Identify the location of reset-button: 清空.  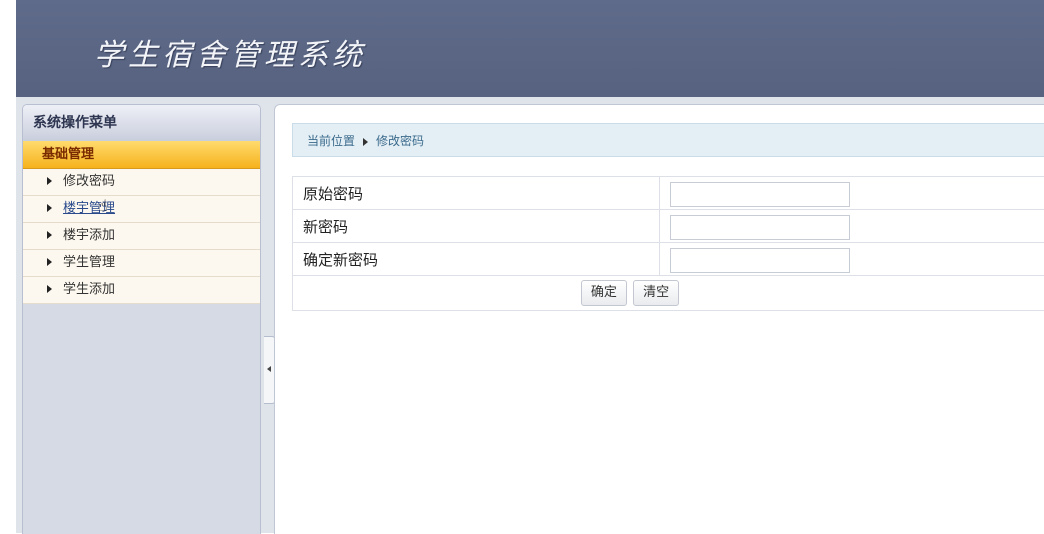
(656, 293).